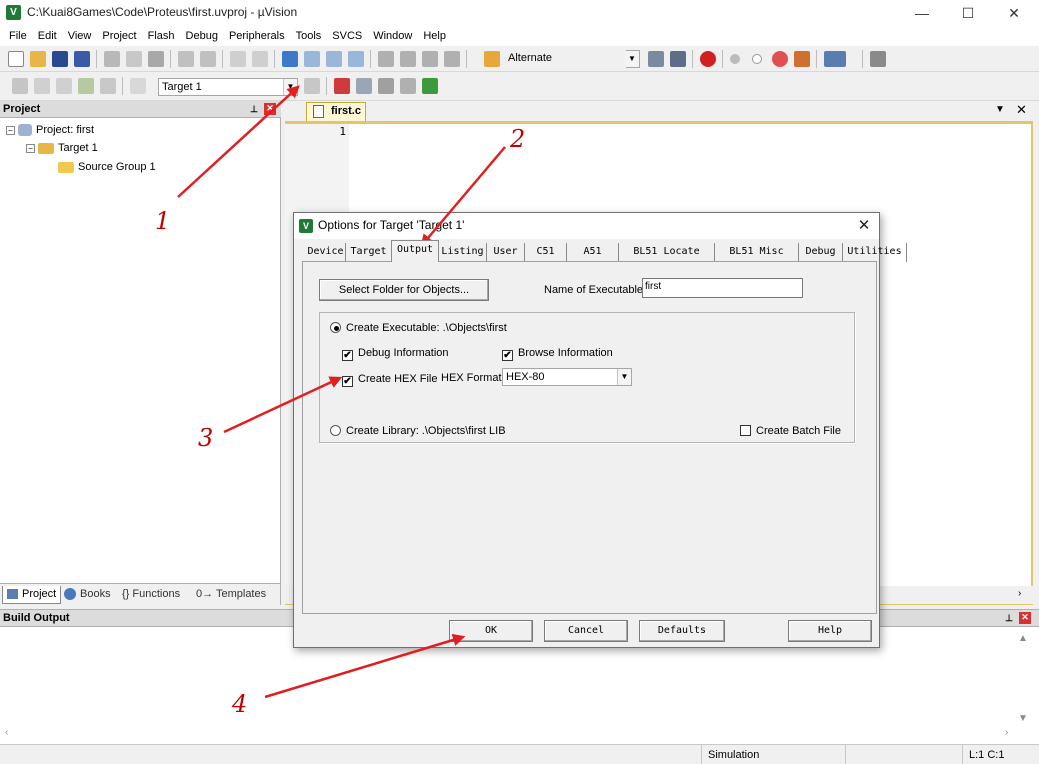 Image resolution: width=1039 pixels, height=764 pixels. I want to click on arrow-to-ok-button, so click(365, 666).